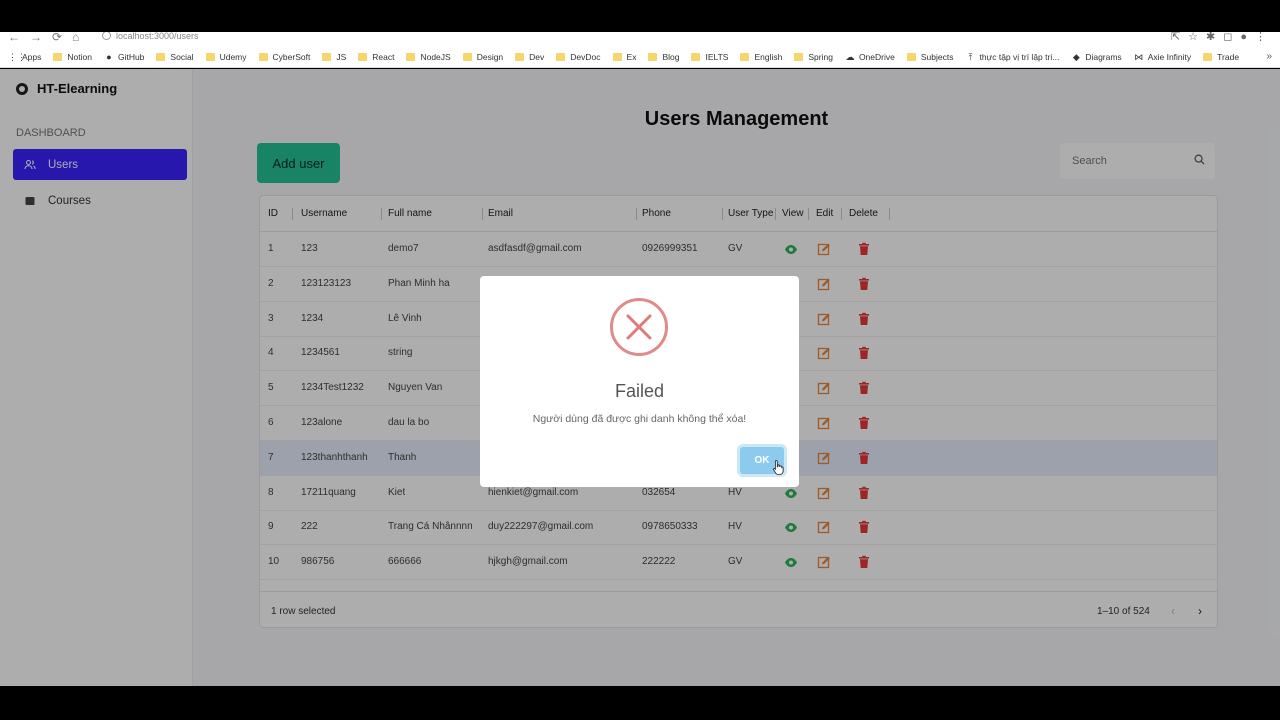  I want to click on bookmark-14: IELTS, so click(709, 57).